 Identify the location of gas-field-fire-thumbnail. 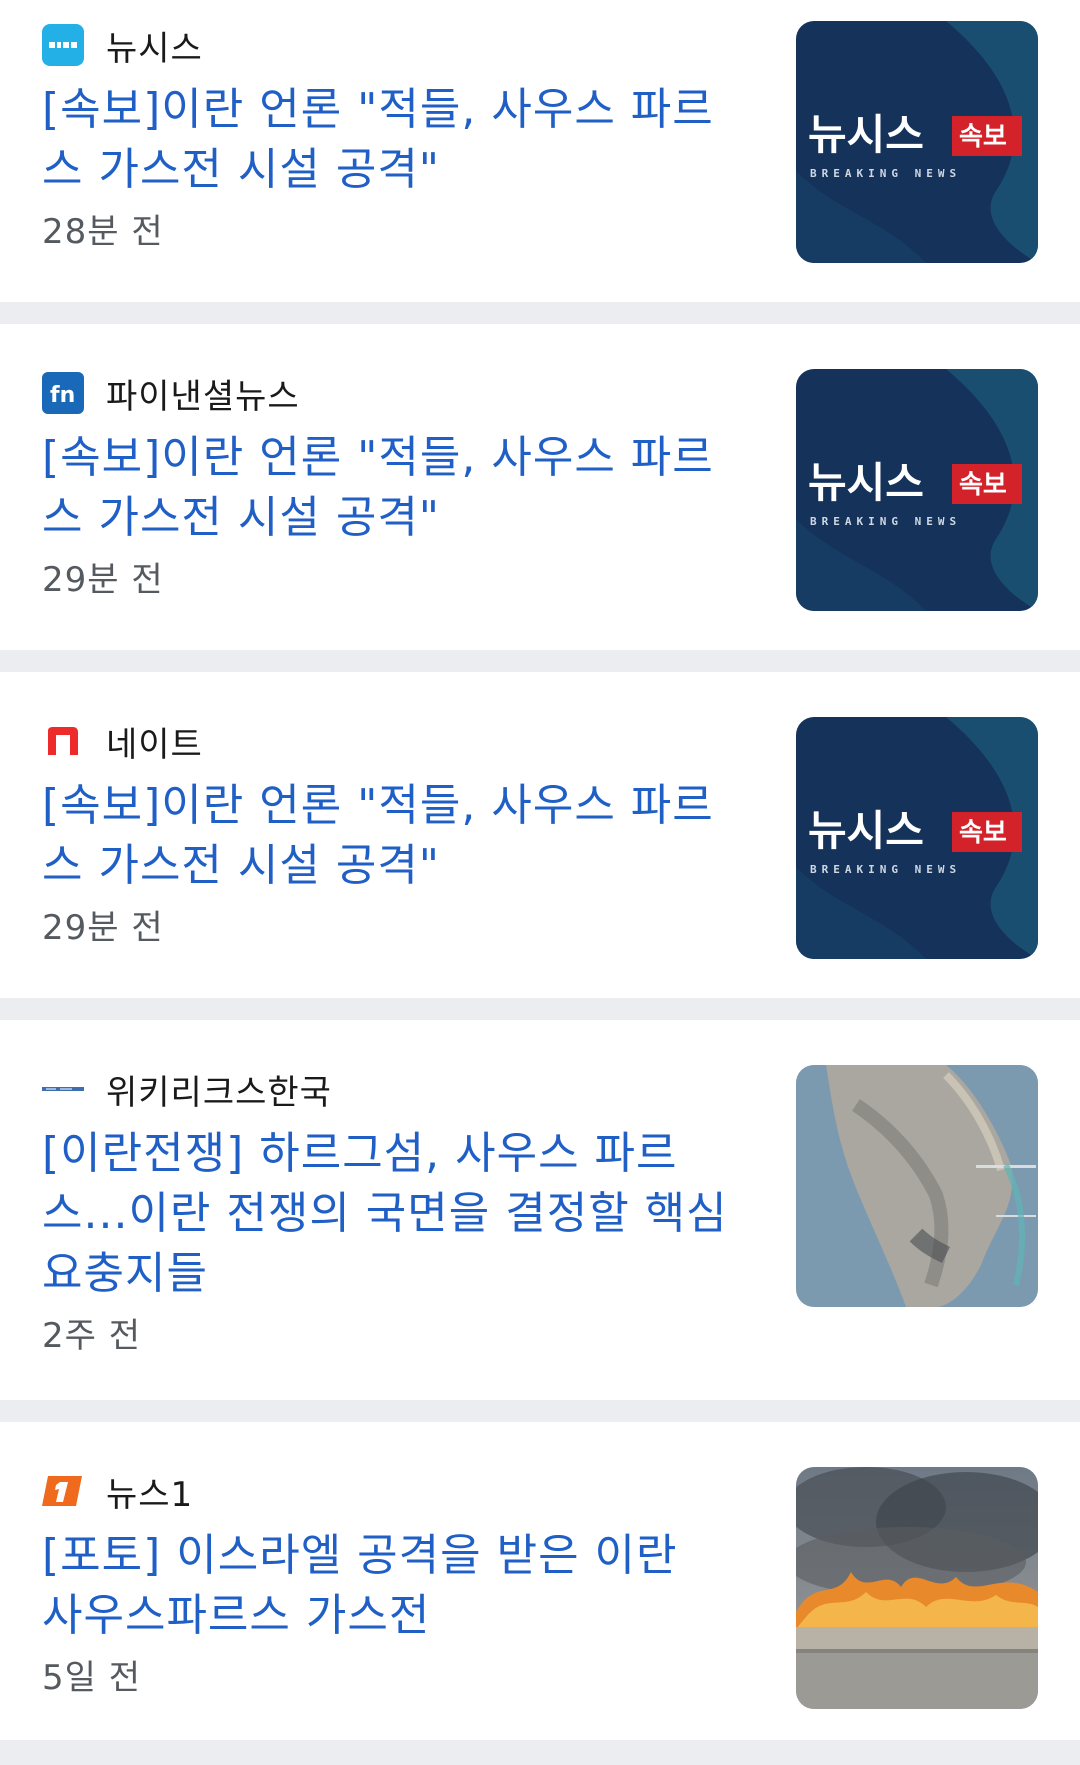
(917, 1588).